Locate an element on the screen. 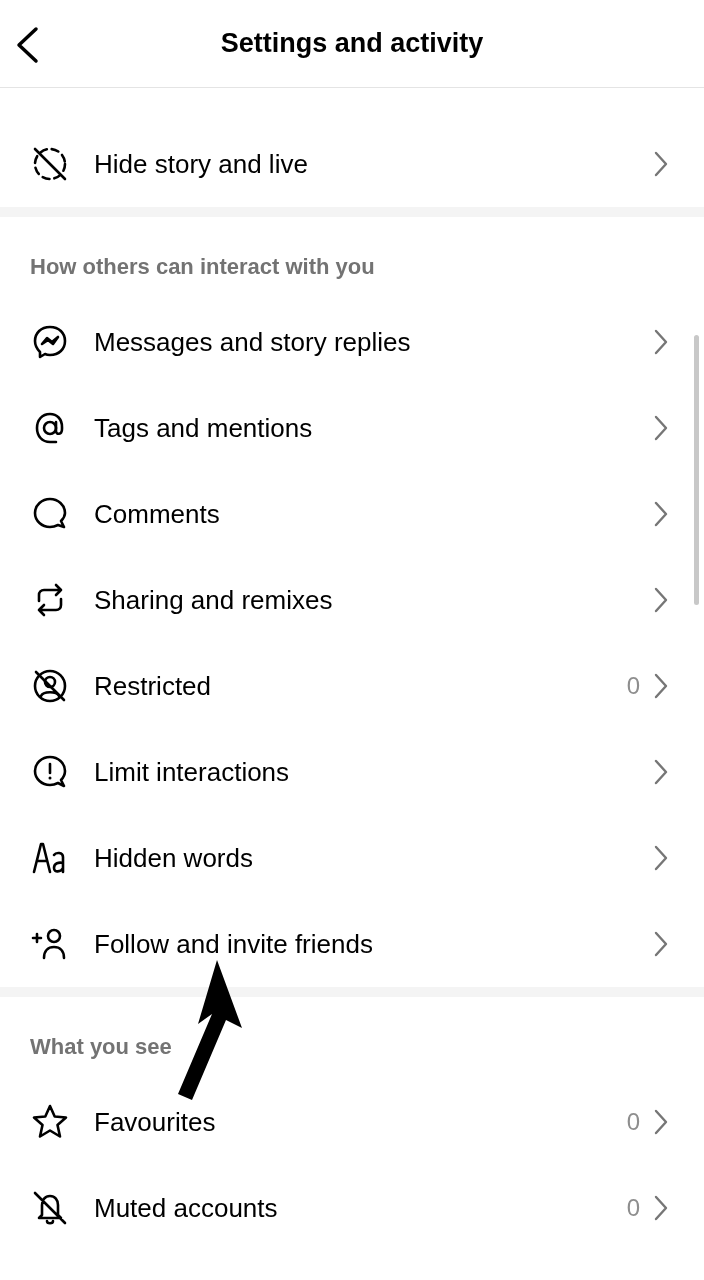 The image size is (704, 1280). back-icon is located at coordinates (27, 45).